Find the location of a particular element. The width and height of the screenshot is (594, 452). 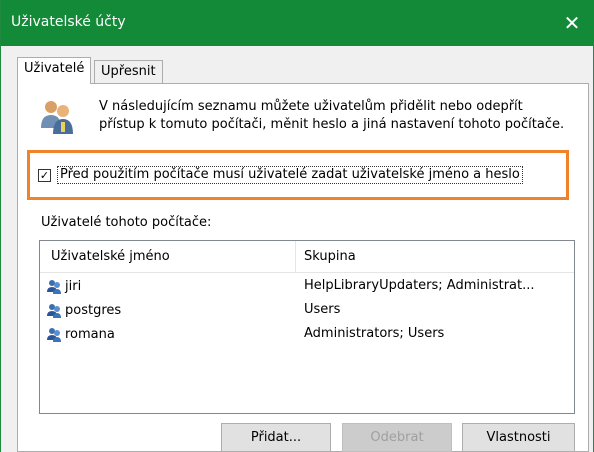

user-group: Administrators; Users is located at coordinates (374, 333).